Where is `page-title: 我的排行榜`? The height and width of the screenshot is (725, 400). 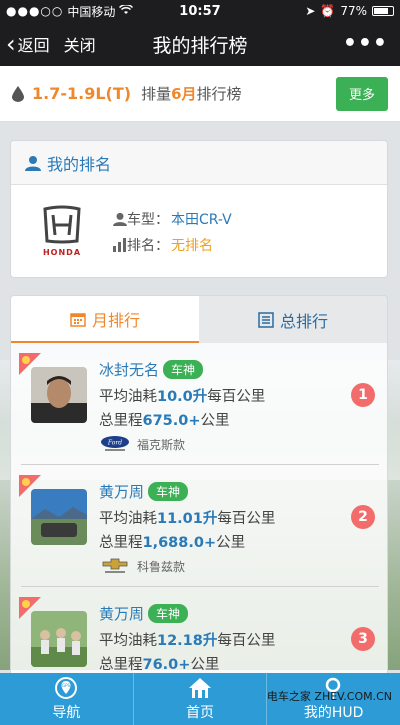
page-title: 我的排行榜 is located at coordinates (200, 45).